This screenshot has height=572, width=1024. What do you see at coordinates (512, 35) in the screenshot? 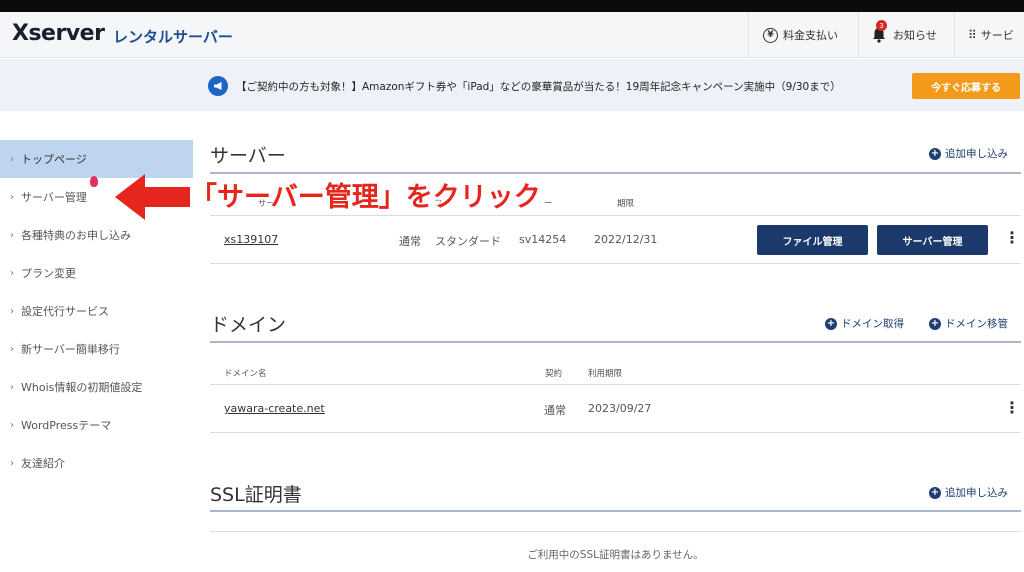
I see `app-header: Xserver レンタルサーバー ¥ 料金支払い 3 お知らせ ⠿ サービ` at bounding box center [512, 35].